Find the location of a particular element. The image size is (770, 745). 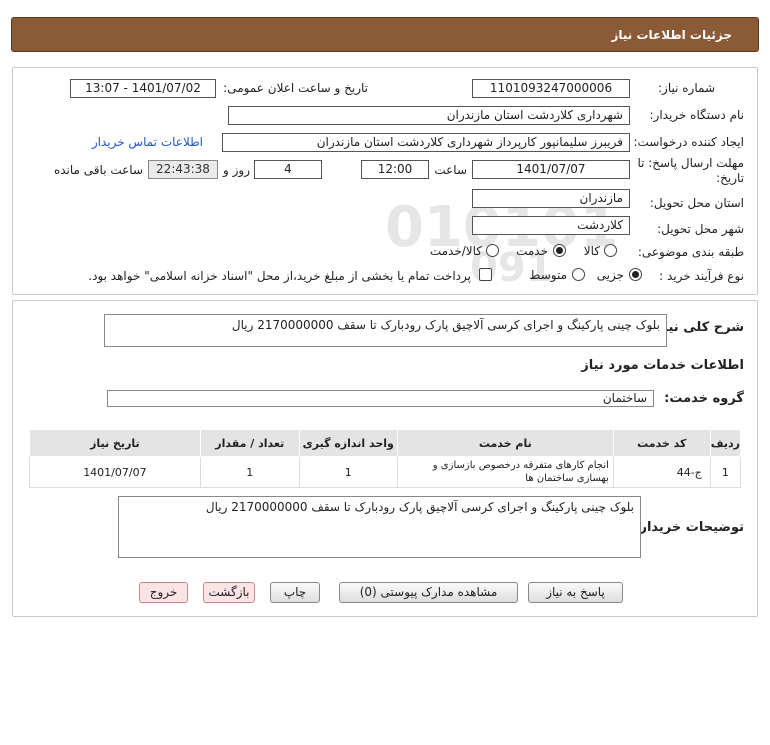

category-option-goods-service: کالا/خدمت is located at coordinates (455, 251).